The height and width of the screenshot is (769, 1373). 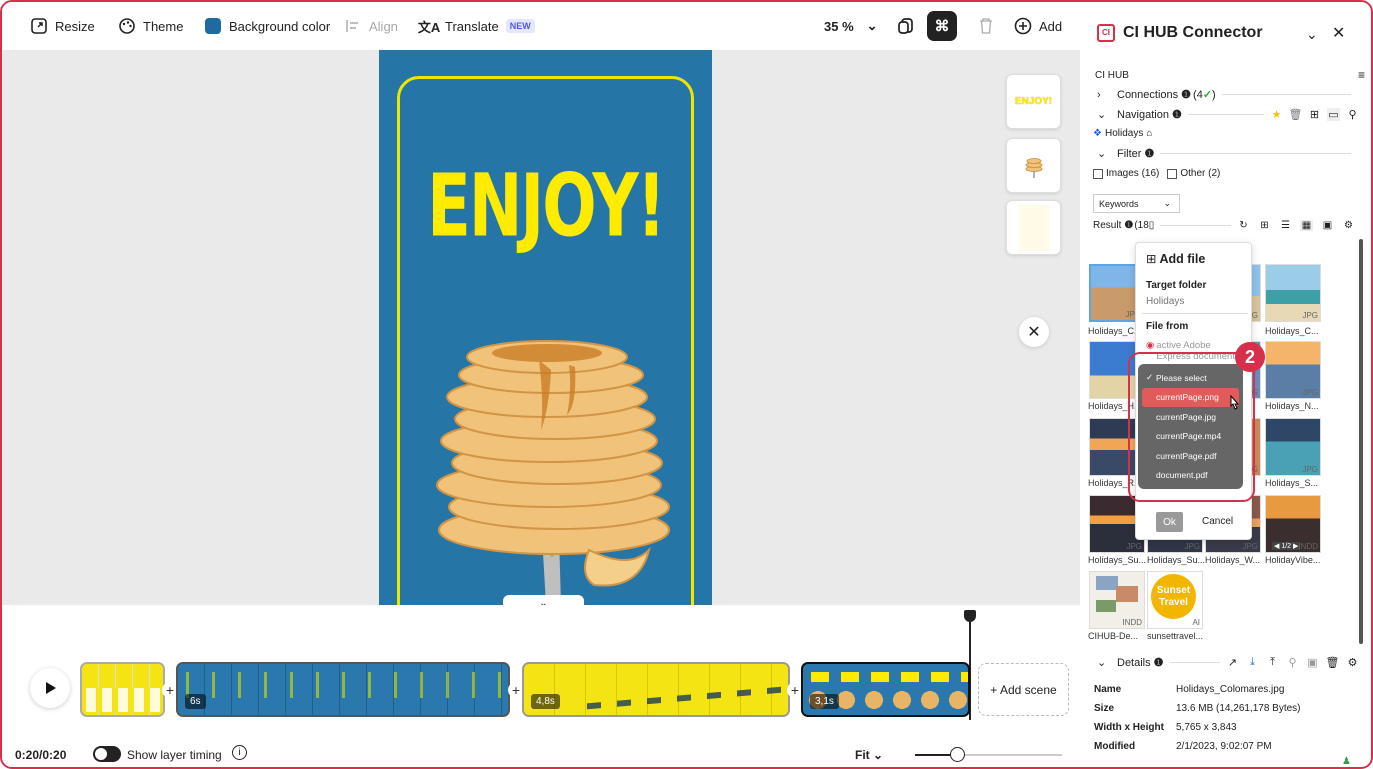 I want to click on file-type: JPG, so click(x=1192, y=546).